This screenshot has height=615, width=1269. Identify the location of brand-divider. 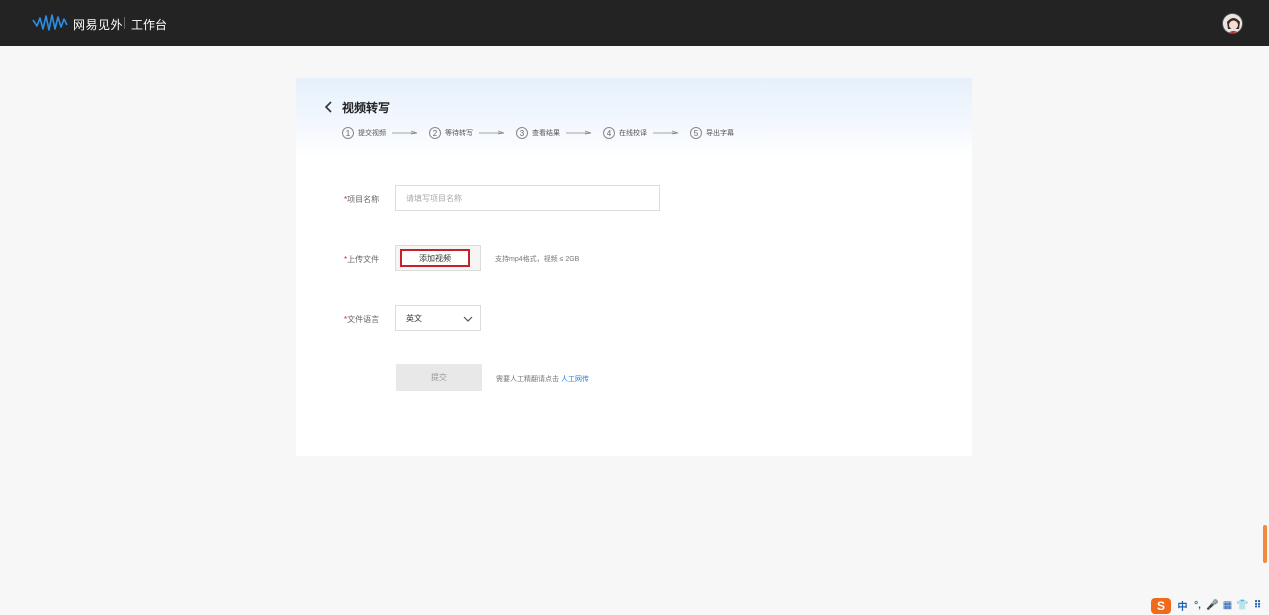
(124, 23).